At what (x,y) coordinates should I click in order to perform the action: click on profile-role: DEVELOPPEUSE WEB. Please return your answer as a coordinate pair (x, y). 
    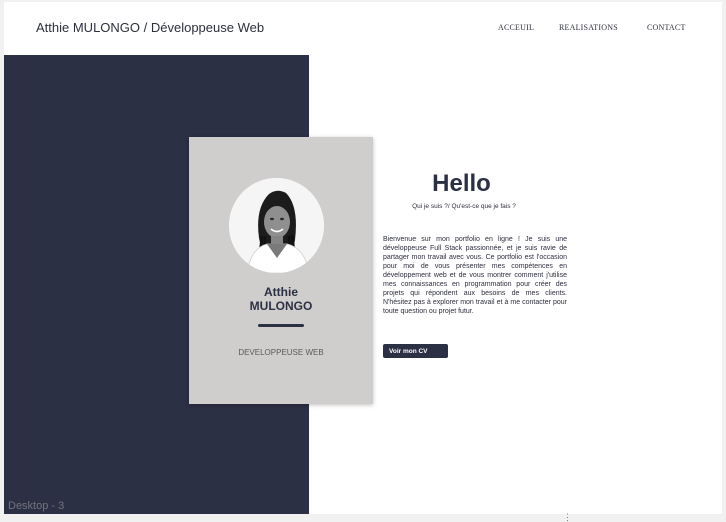
    Looking at the image, I should click on (281, 352).